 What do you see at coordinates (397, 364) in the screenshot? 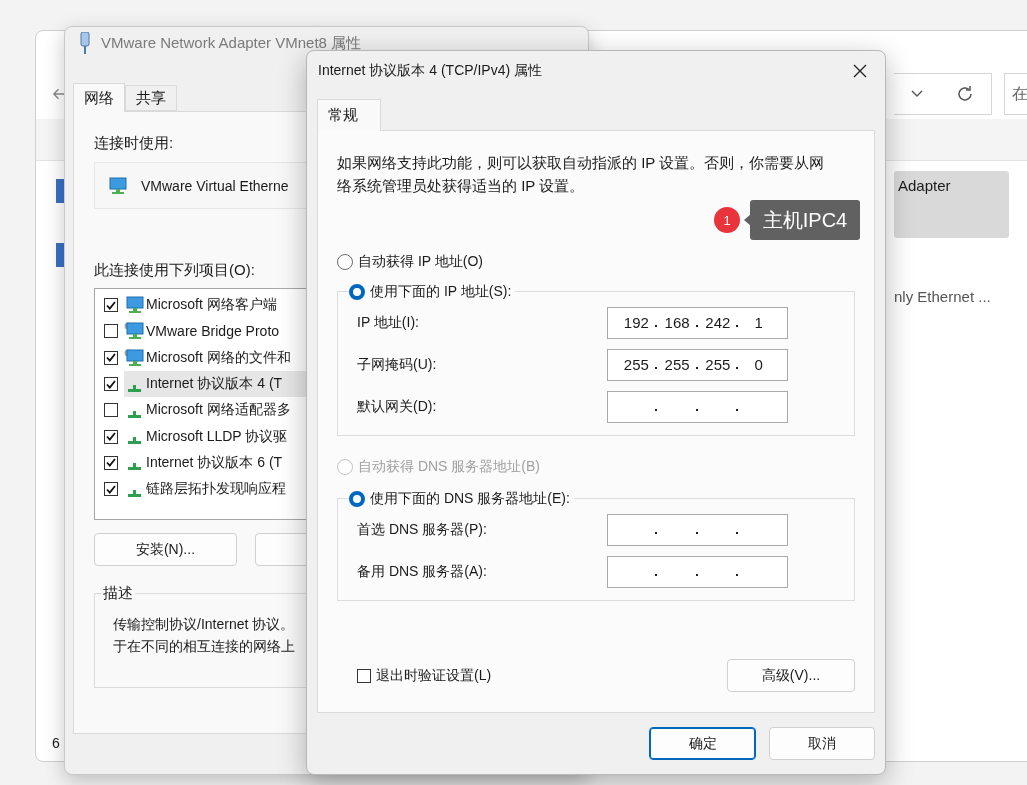
I see `field-label: 子网掩码(U):` at bounding box center [397, 364].